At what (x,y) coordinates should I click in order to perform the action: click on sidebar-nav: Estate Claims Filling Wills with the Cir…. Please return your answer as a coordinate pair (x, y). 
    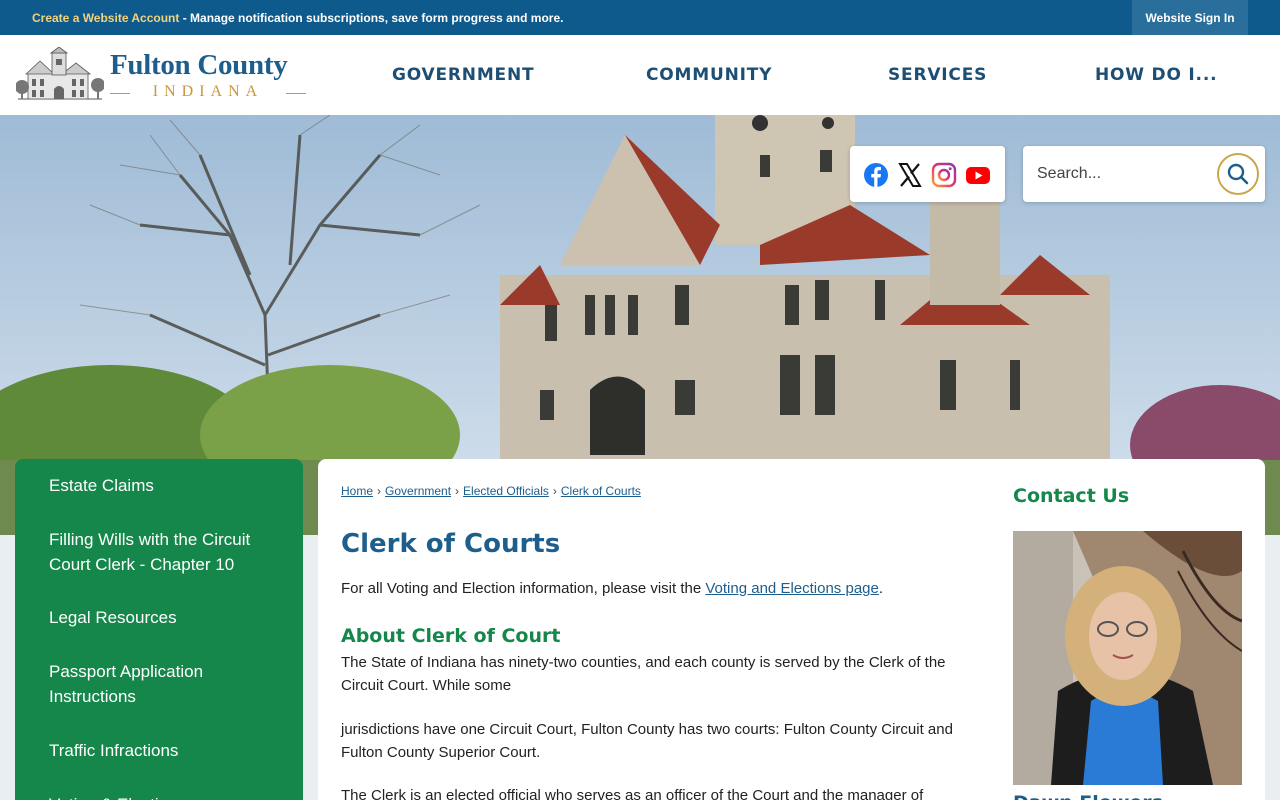
    Looking at the image, I should click on (159, 629).